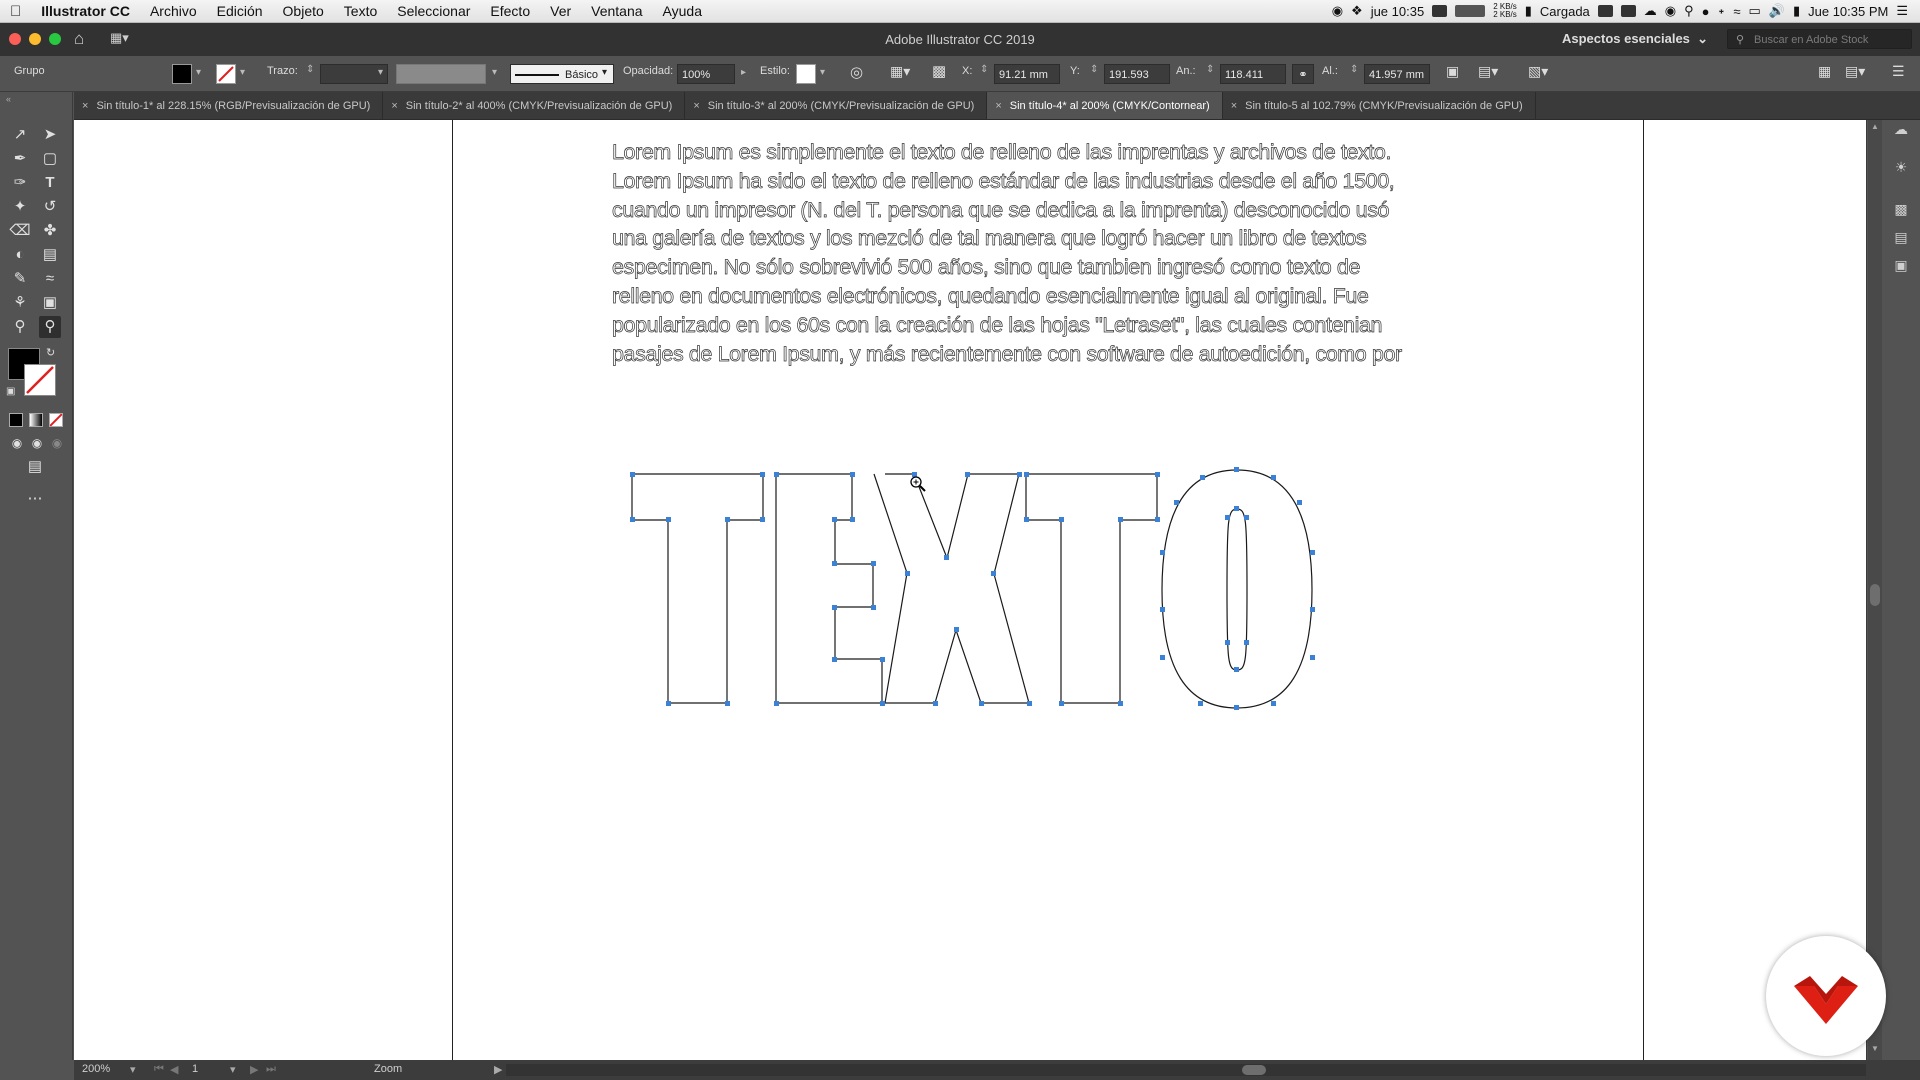 The height and width of the screenshot is (1080, 1920). What do you see at coordinates (1670, 11) in the screenshot?
I see `nvidia-icon: ◉` at bounding box center [1670, 11].